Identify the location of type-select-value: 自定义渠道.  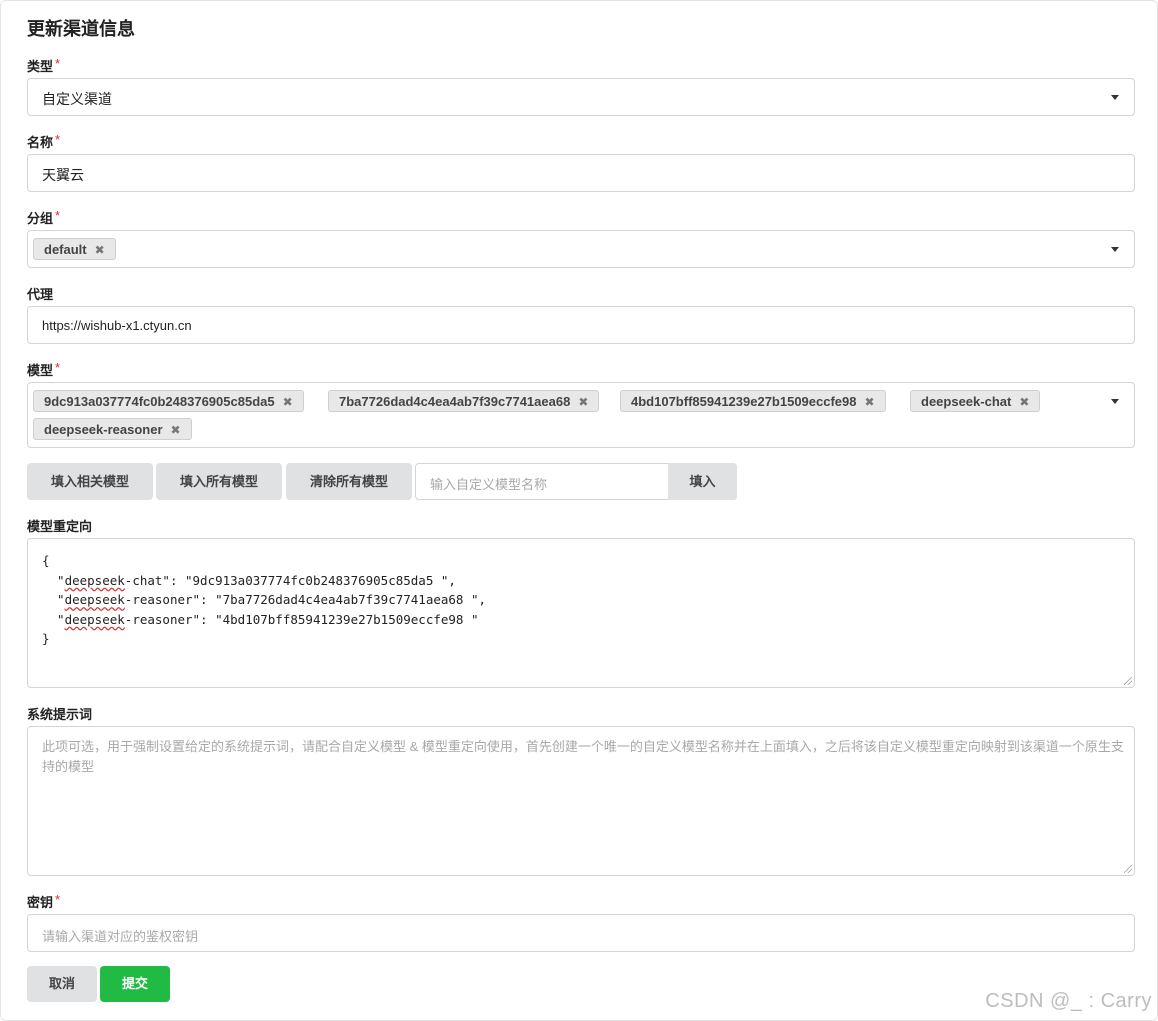
(77, 99).